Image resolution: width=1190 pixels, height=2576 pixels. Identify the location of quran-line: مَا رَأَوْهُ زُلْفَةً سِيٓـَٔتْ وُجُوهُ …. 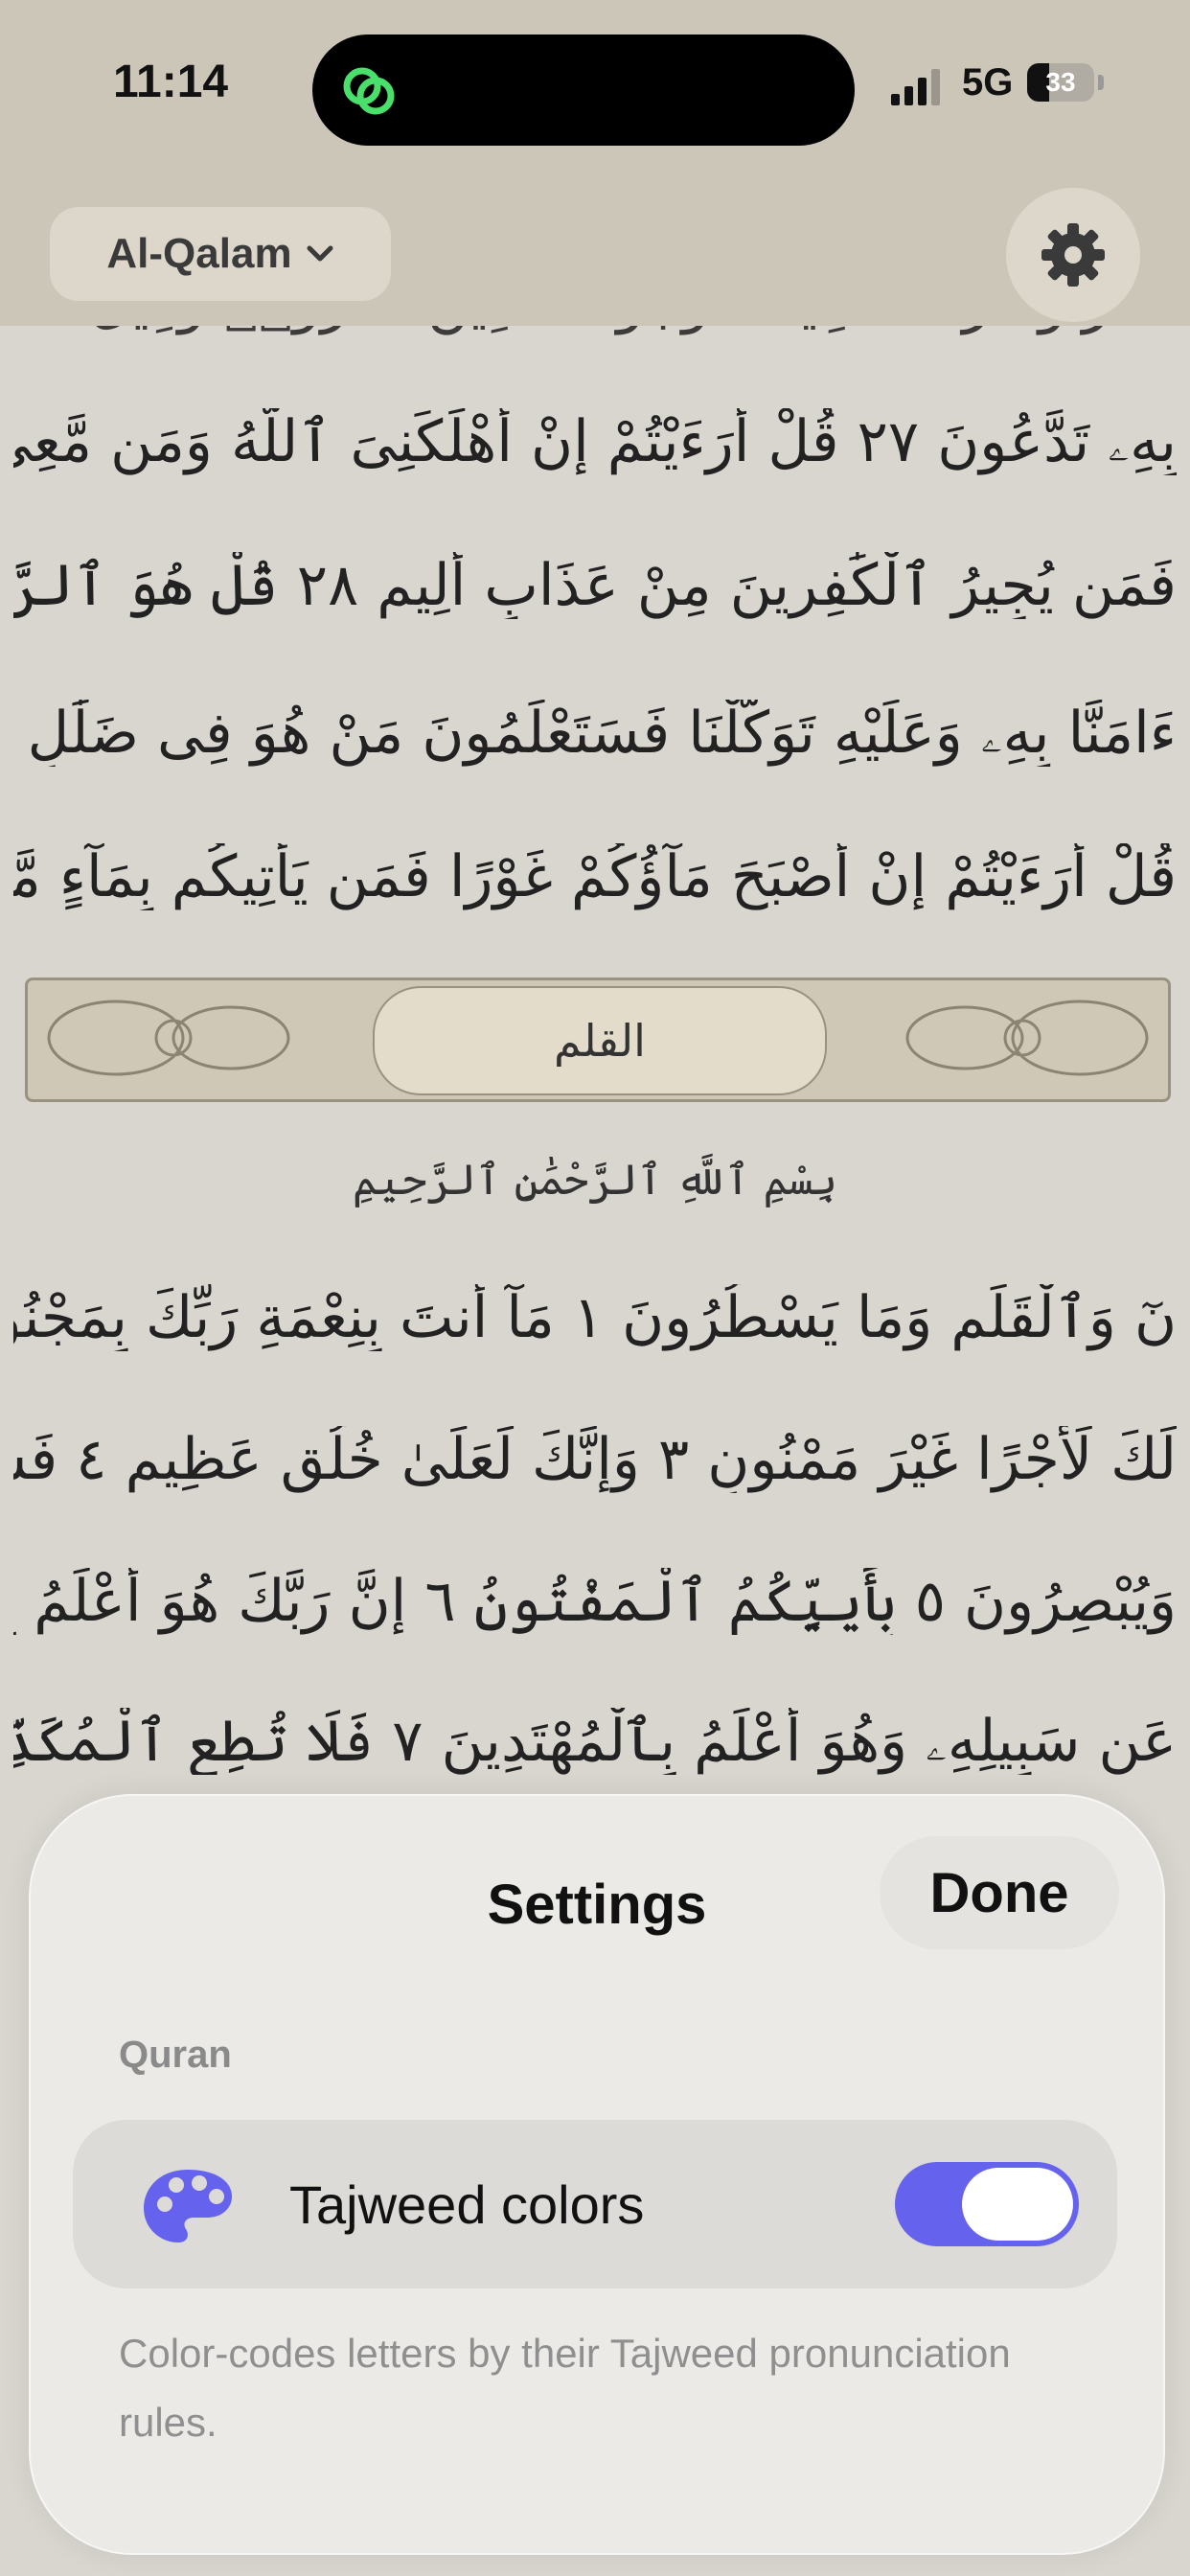
(595, 330).